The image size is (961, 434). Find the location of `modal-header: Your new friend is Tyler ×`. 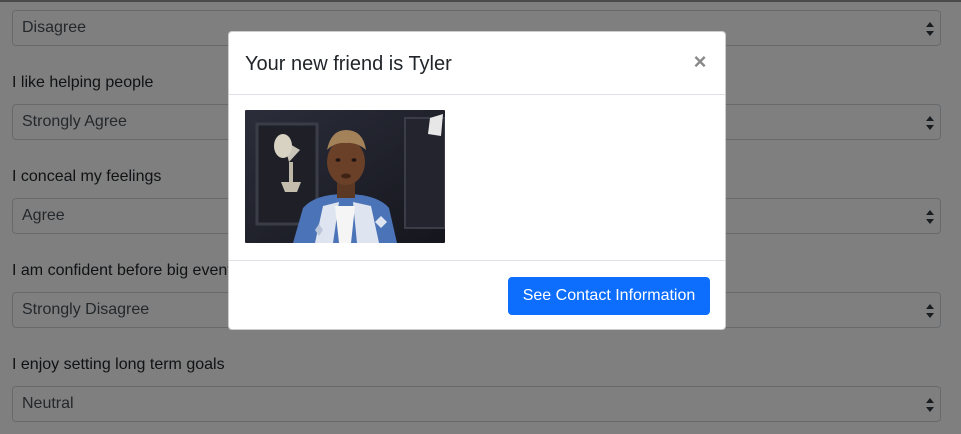

modal-header: Your new friend is Tyler × is located at coordinates (477, 63).